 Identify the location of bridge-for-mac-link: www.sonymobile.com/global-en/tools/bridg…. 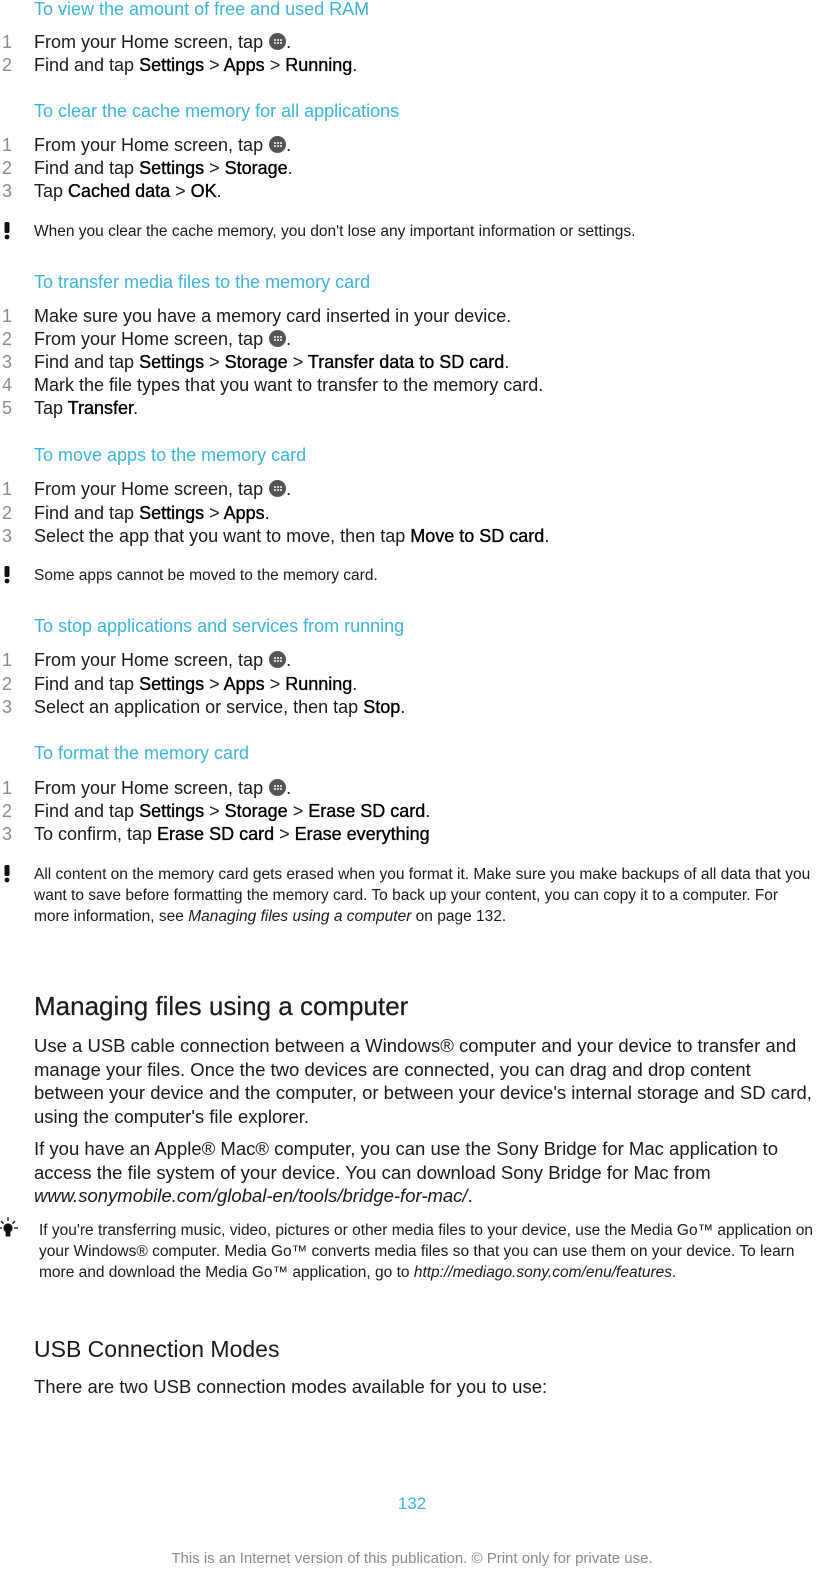
(251, 1195).